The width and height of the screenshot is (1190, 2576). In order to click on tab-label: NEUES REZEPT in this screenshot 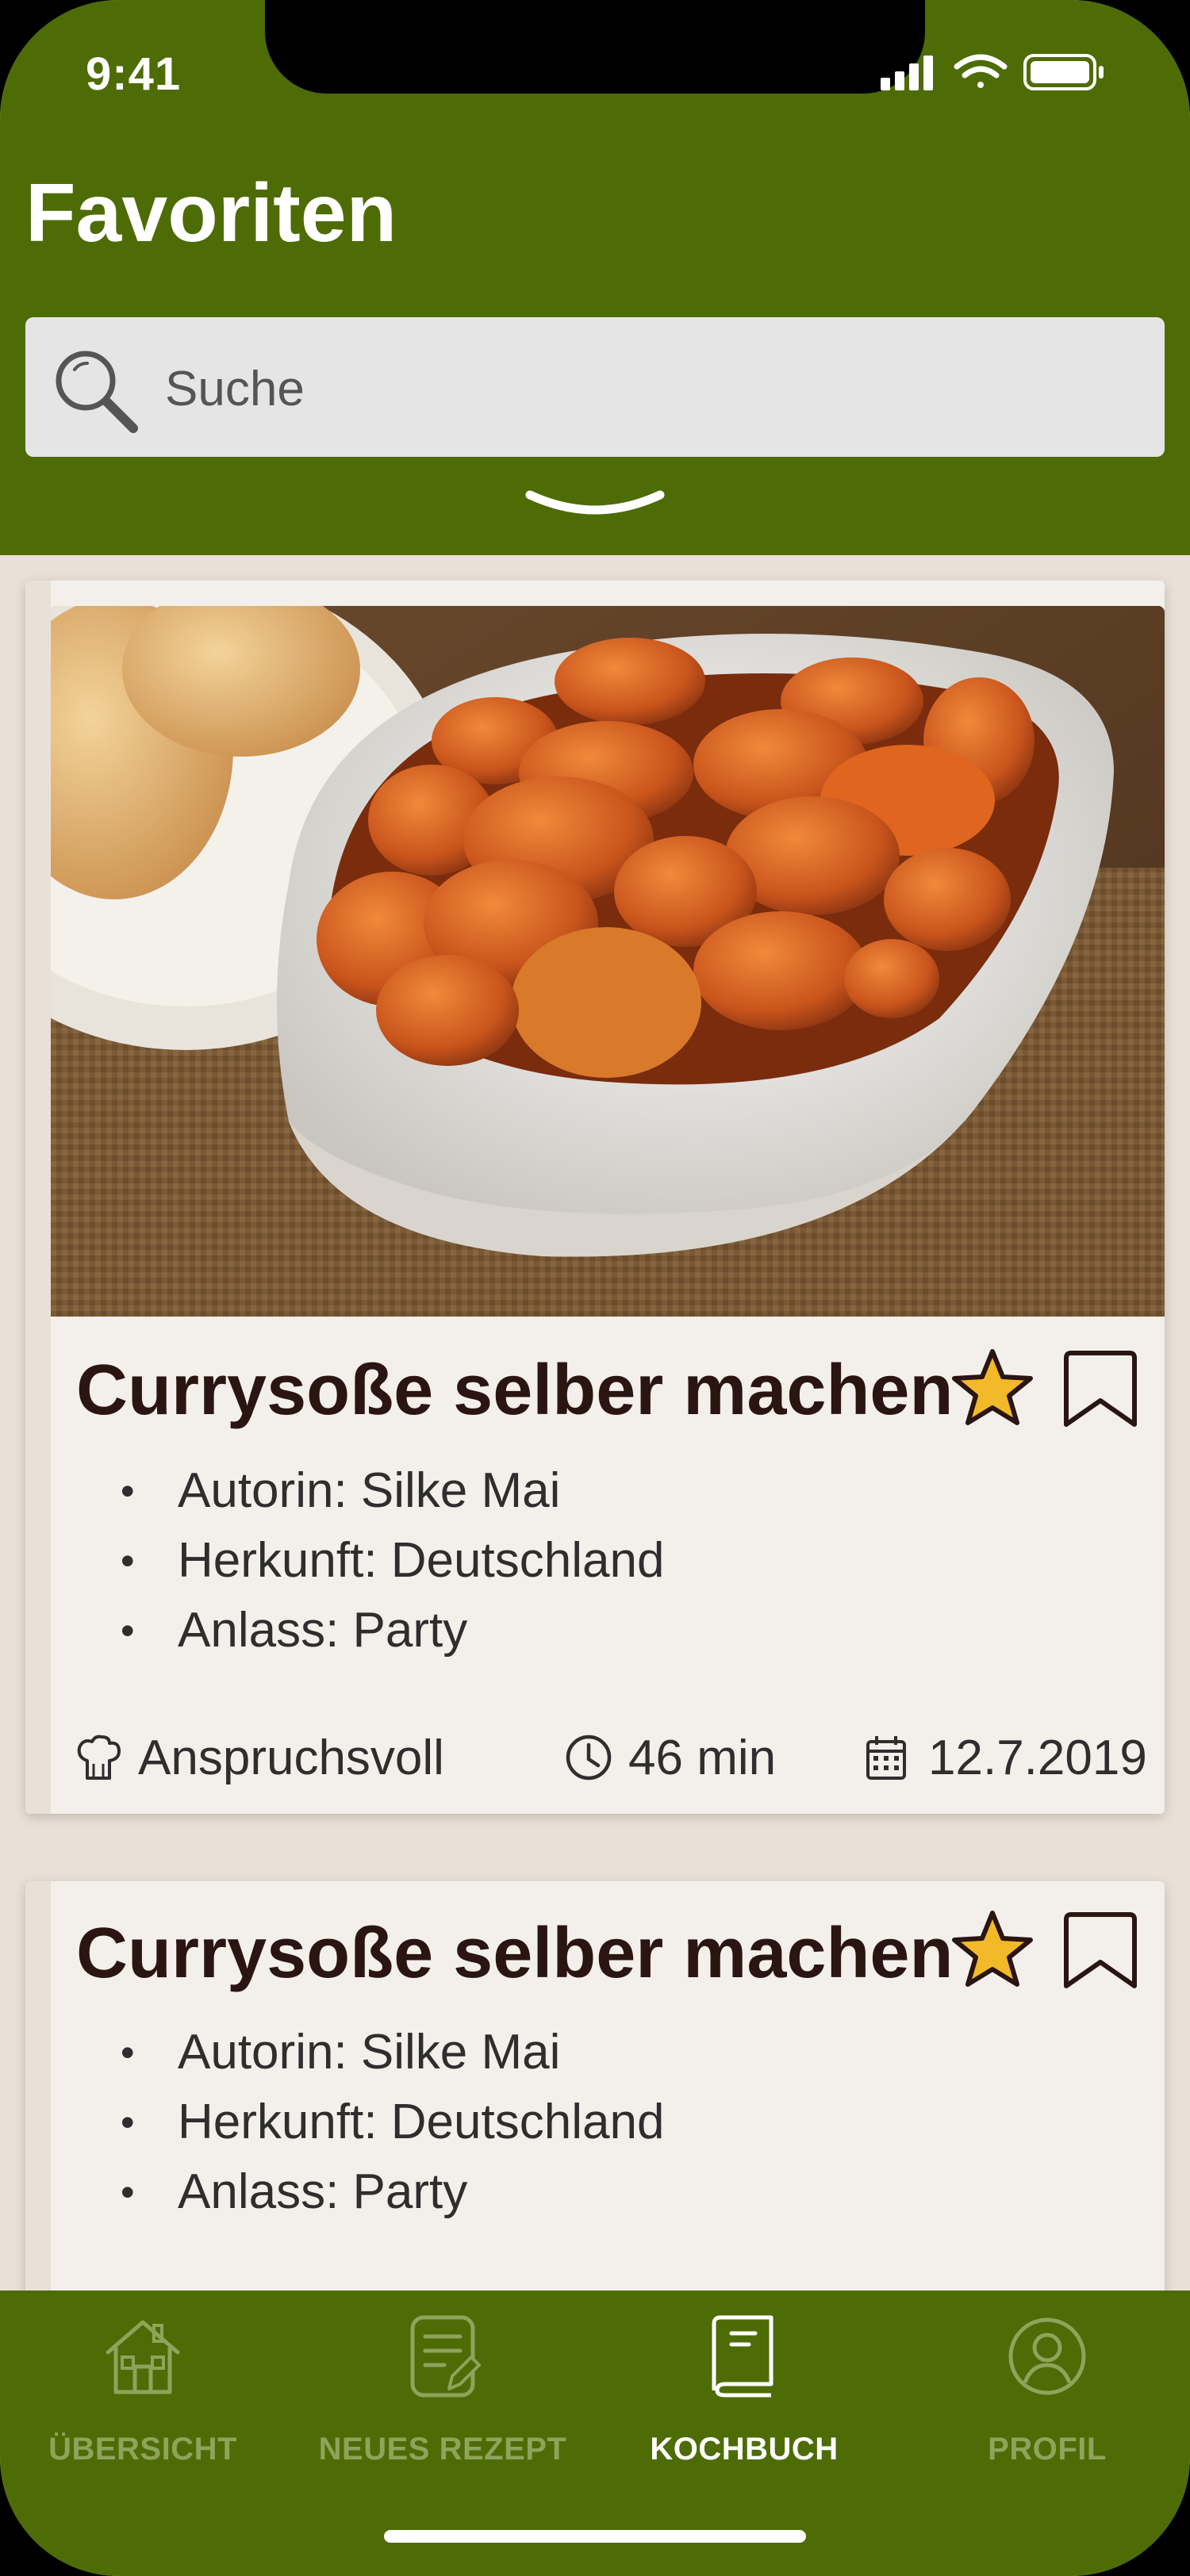, I will do `click(442, 2449)`.